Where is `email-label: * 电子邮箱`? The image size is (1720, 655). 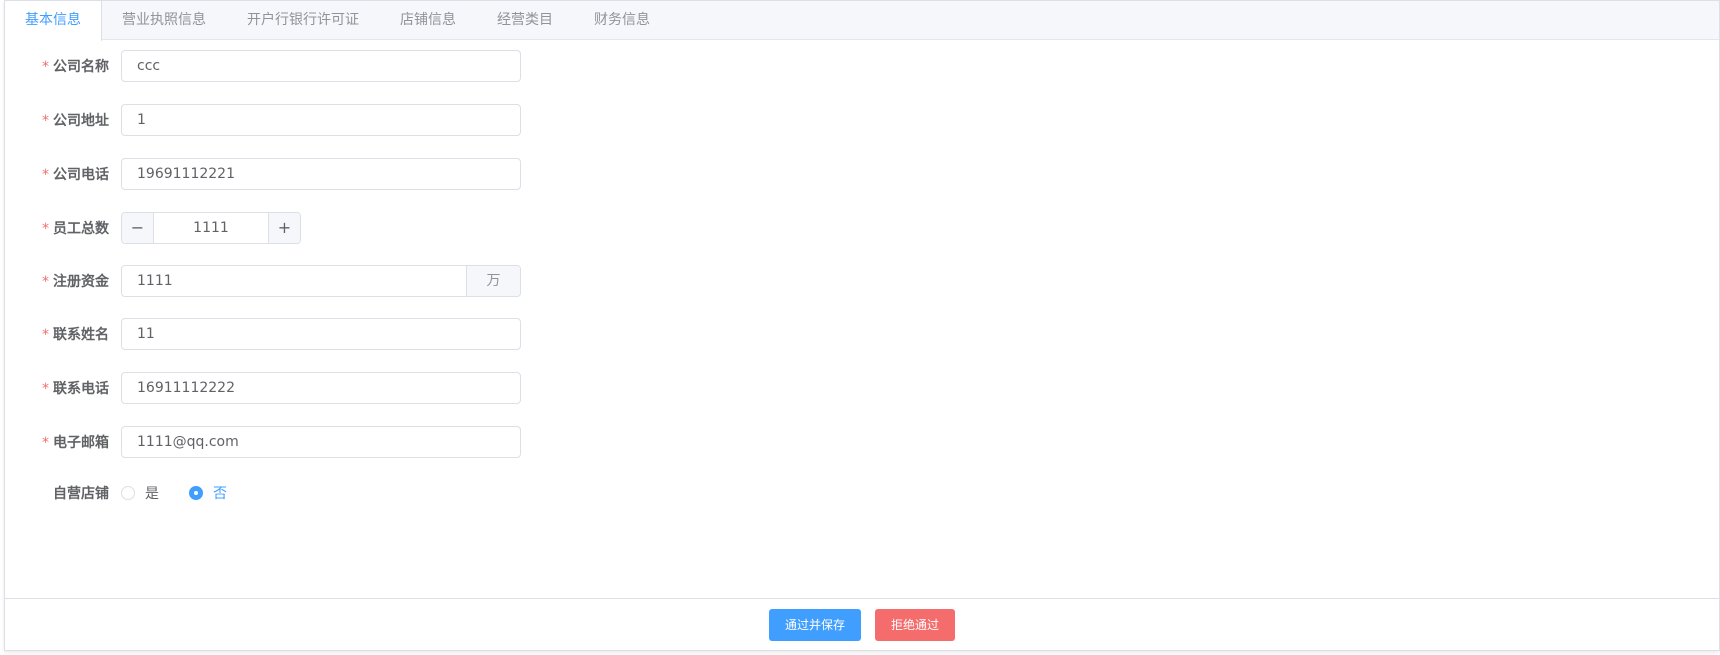 email-label: * 电子邮箱 is located at coordinates (75, 443).